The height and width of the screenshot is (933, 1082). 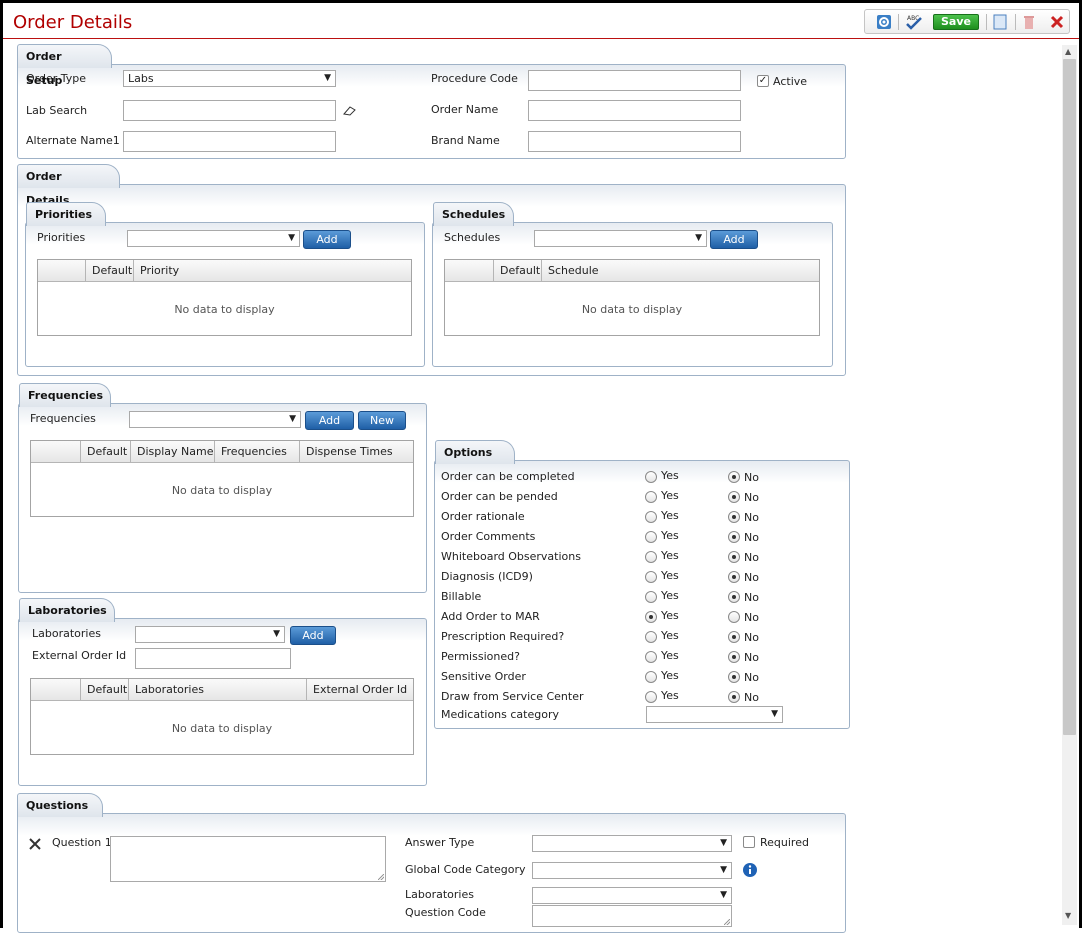 What do you see at coordinates (73, 22) in the screenshot?
I see `page-title: Order Details` at bounding box center [73, 22].